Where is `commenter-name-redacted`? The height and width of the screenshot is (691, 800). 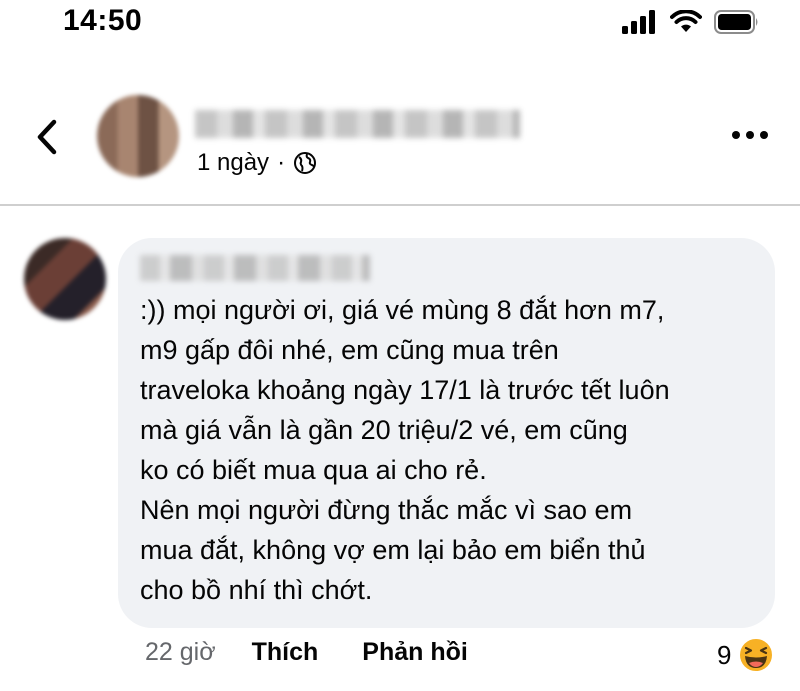 commenter-name-redacted is located at coordinates (255, 268).